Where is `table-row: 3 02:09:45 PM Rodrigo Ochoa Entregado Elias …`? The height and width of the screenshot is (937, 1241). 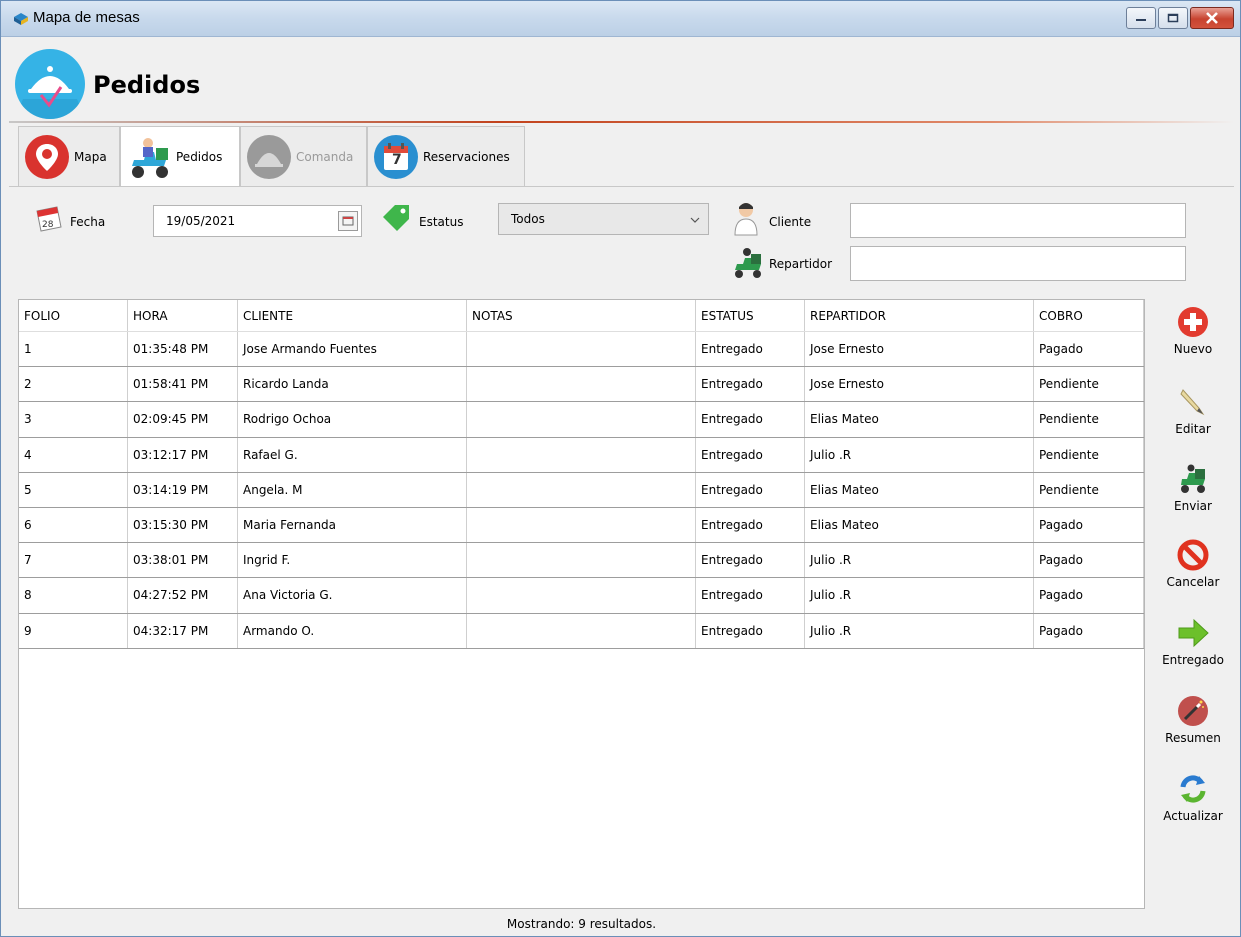 table-row: 3 02:09:45 PM Rodrigo Ochoa Entregado Elias … is located at coordinates (581, 420).